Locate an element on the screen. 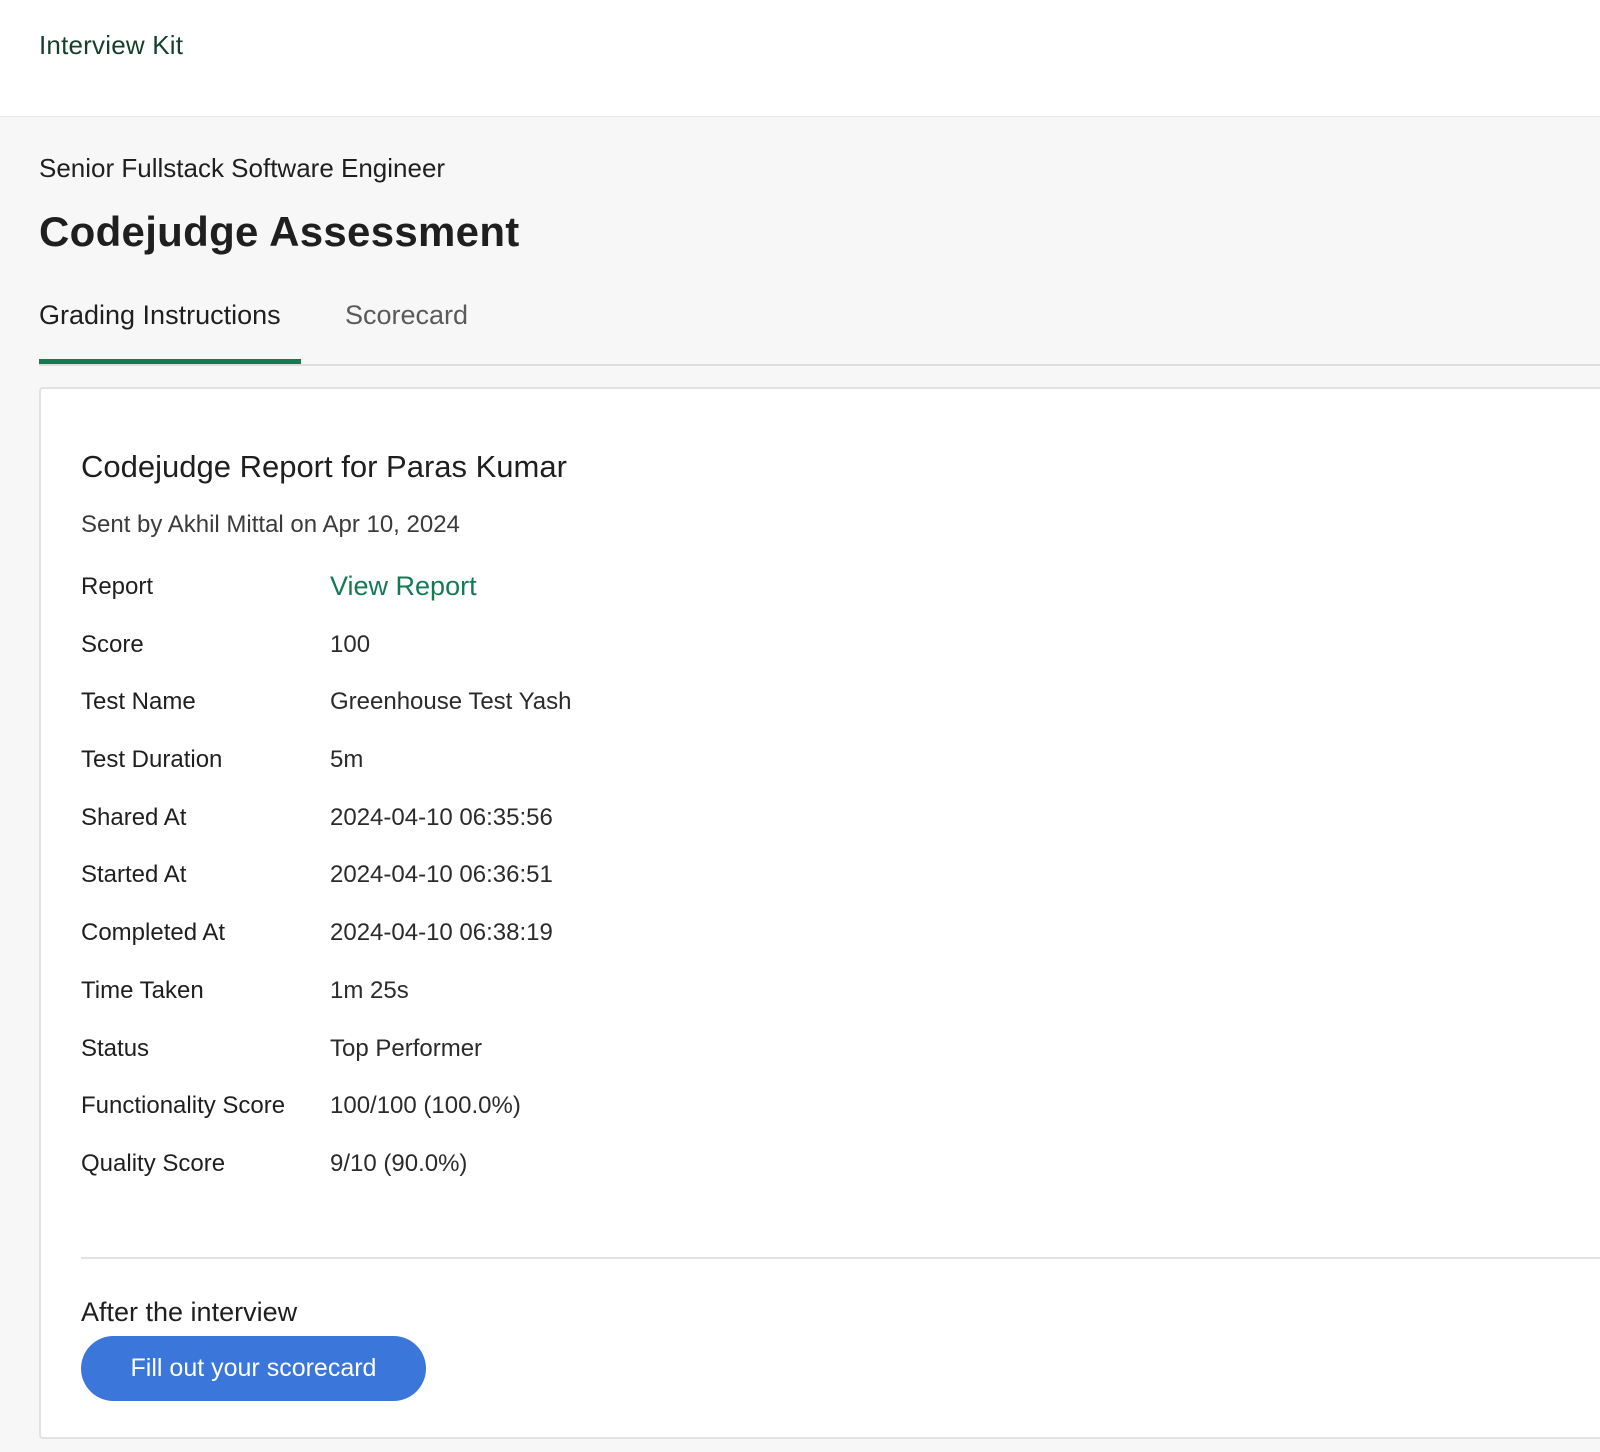  tab-scorecard: Scorecard is located at coordinates (406, 332).